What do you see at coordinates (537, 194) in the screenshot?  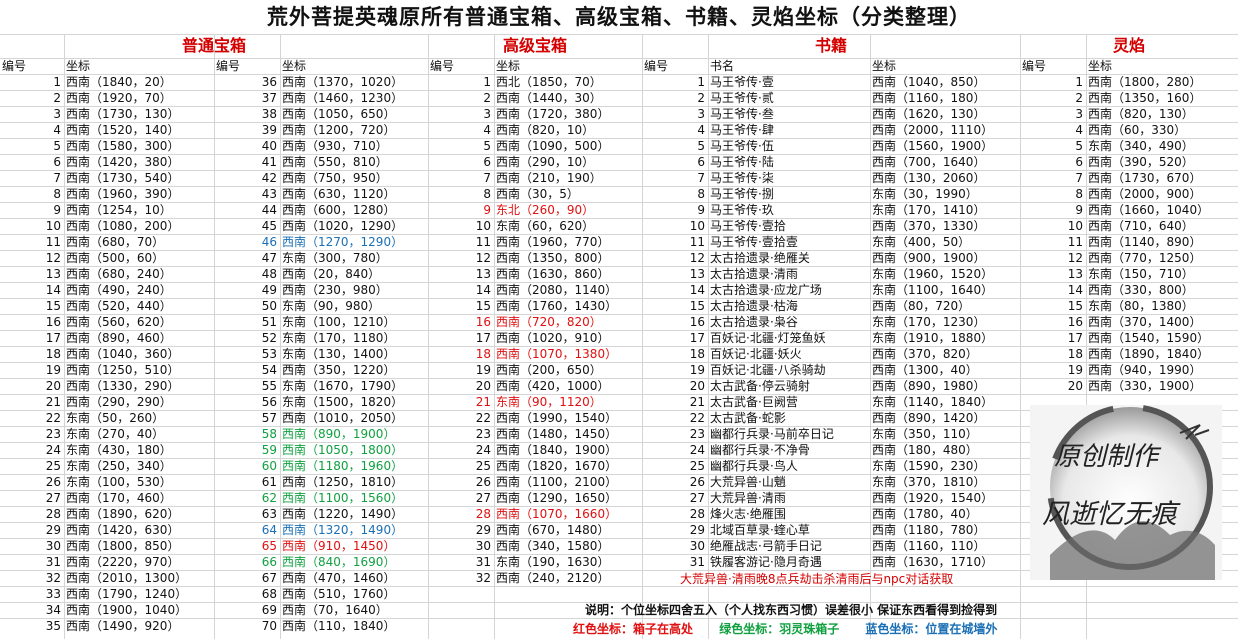 I see `row-coord: 西南（30，5）` at bounding box center [537, 194].